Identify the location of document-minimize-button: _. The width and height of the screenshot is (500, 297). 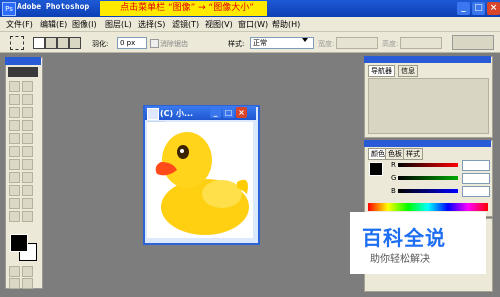
(215, 112).